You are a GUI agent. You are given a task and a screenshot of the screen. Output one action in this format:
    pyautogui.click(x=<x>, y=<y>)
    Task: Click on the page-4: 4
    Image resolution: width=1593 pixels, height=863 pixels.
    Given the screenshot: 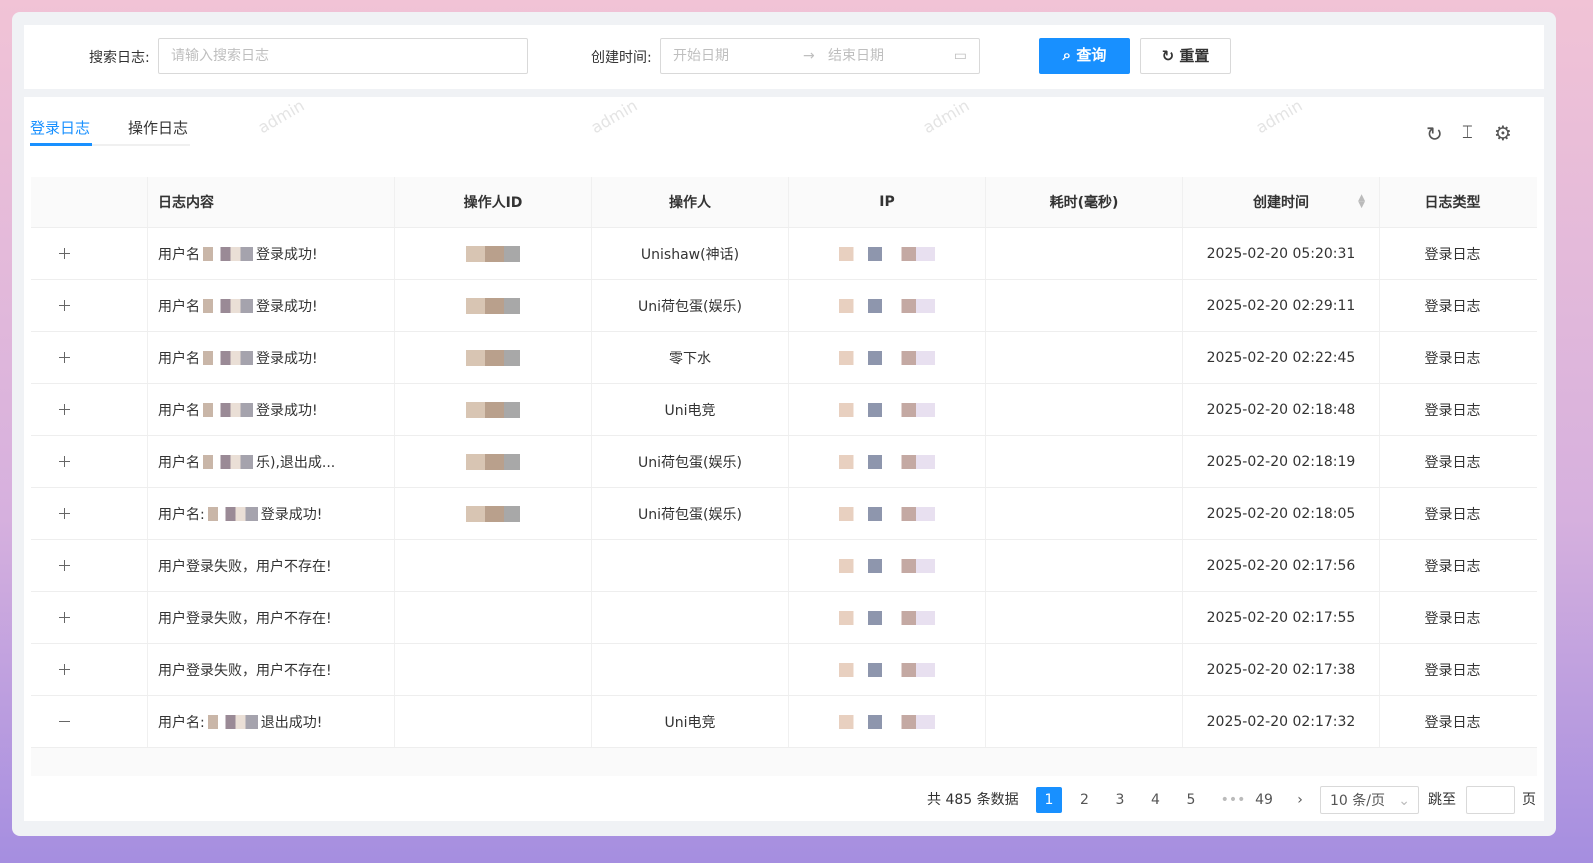 What is the action you would take?
    pyautogui.click(x=1156, y=800)
    